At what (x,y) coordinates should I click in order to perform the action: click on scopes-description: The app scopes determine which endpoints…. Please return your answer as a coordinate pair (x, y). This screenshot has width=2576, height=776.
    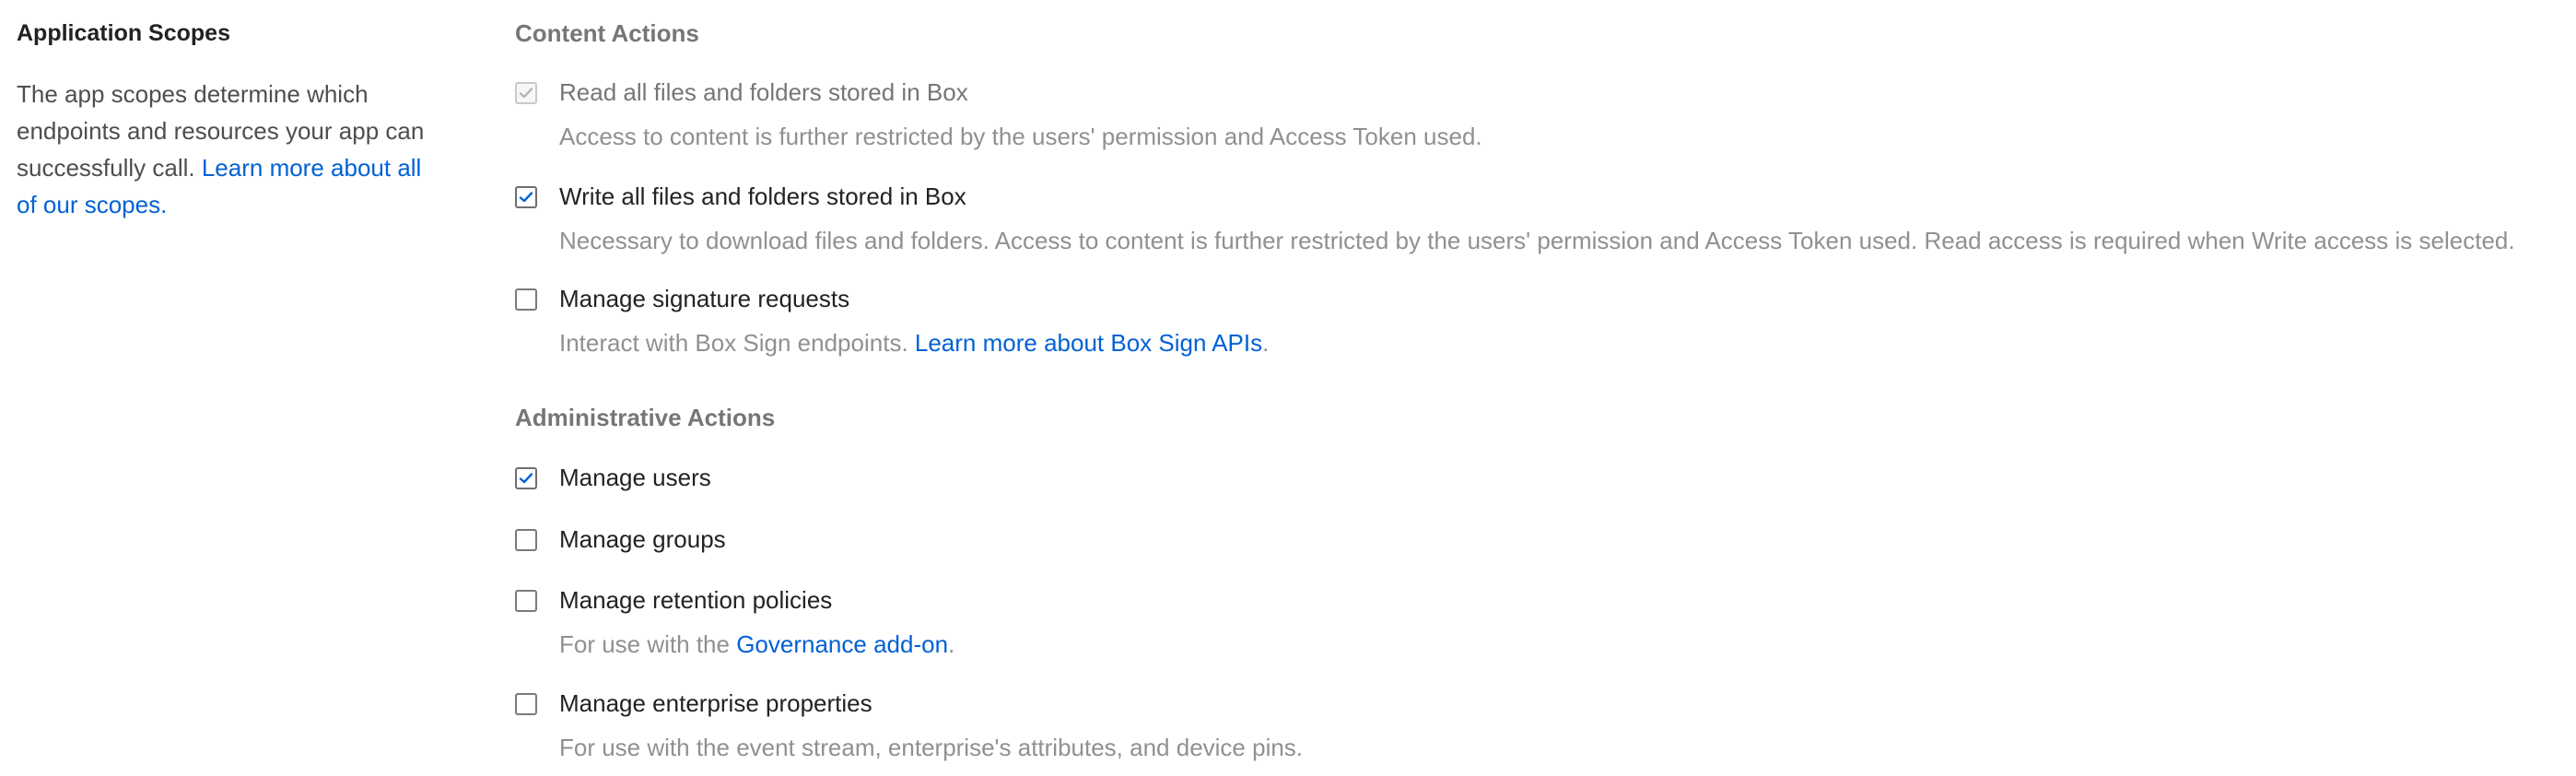
    Looking at the image, I should click on (228, 149).